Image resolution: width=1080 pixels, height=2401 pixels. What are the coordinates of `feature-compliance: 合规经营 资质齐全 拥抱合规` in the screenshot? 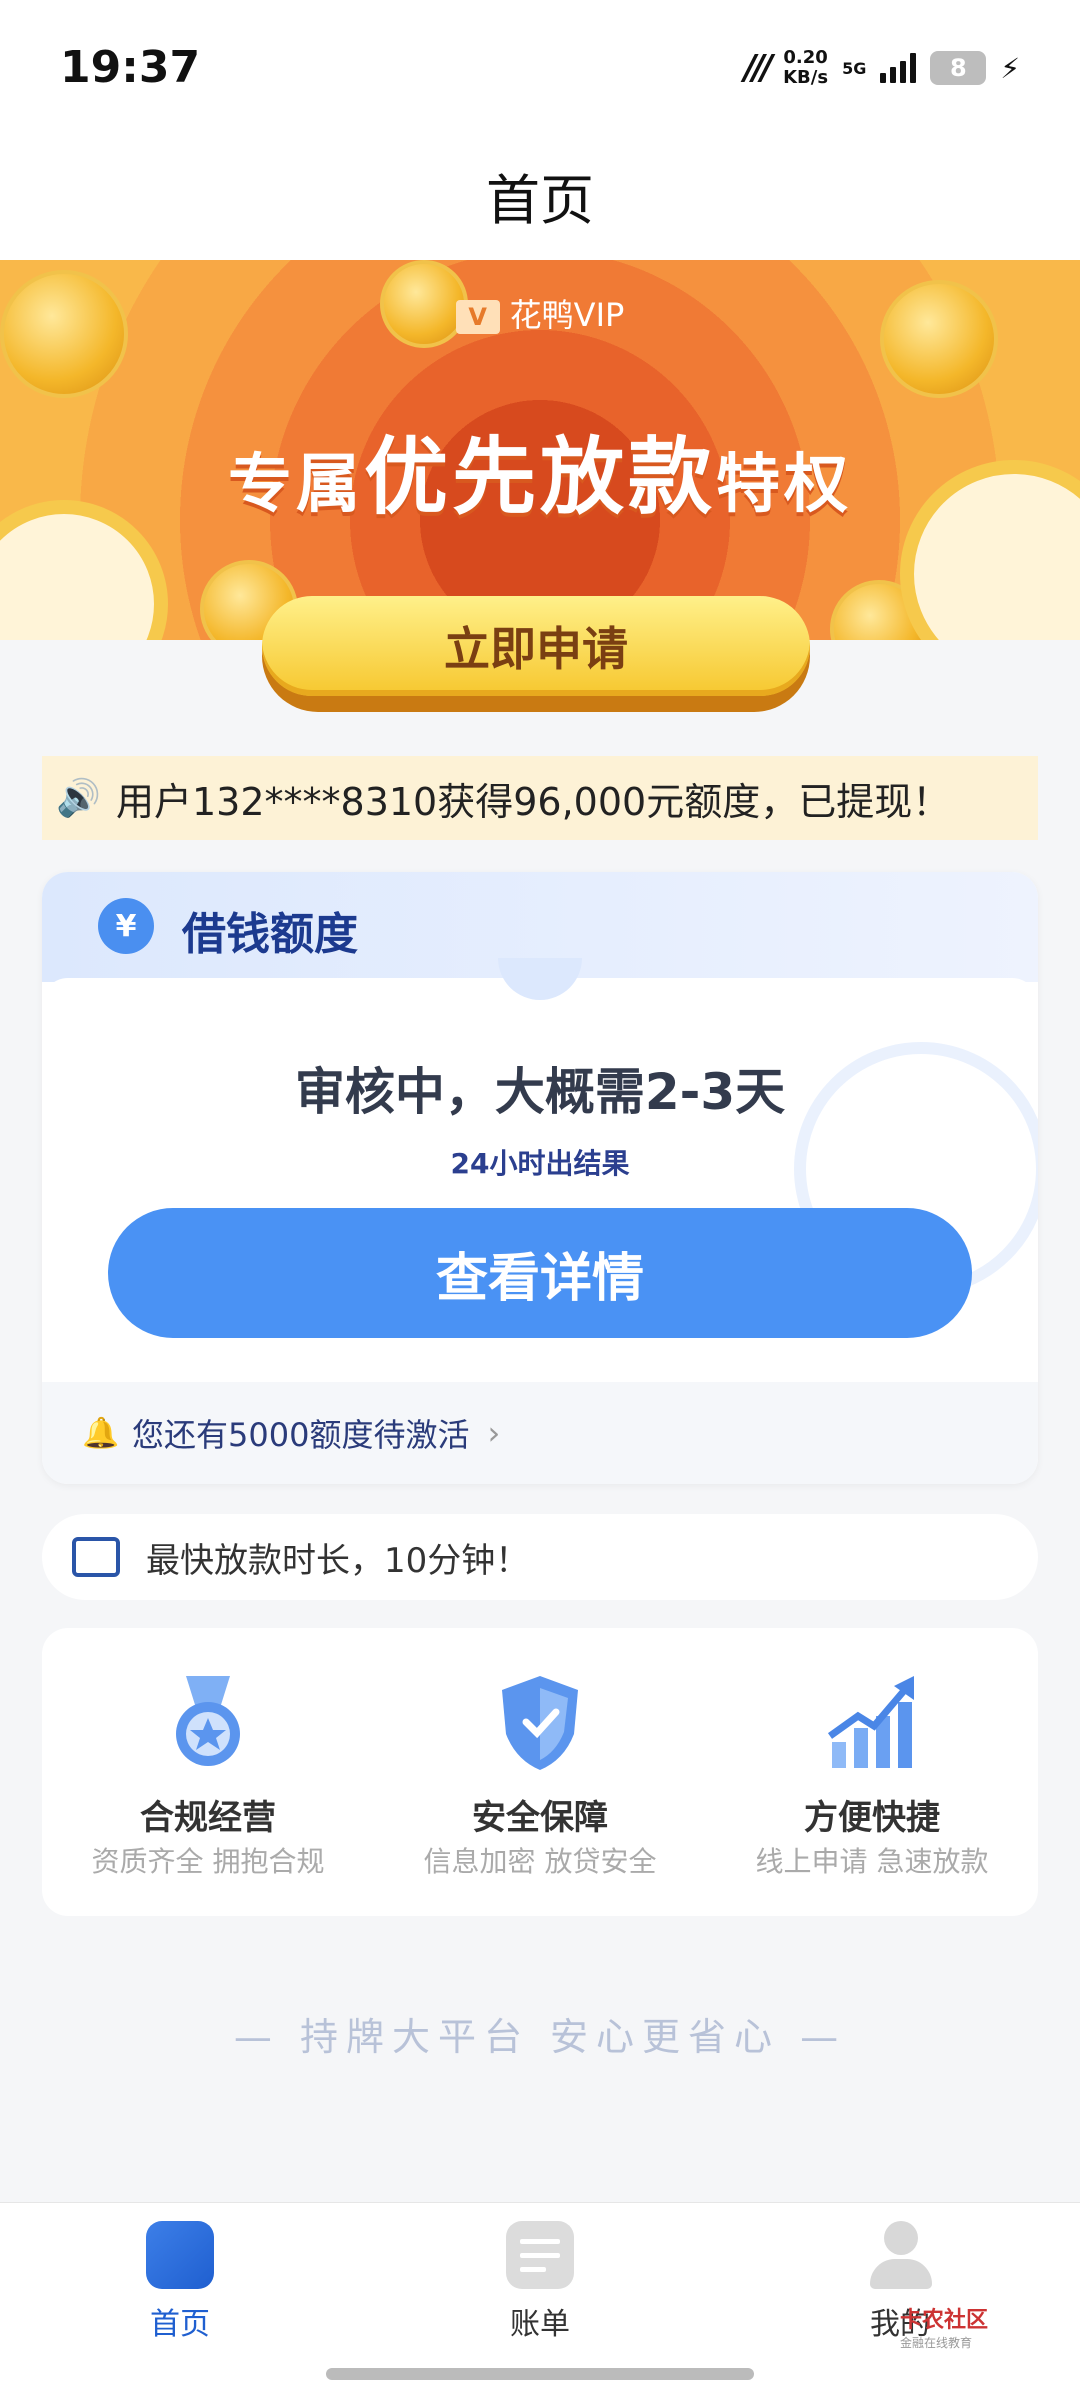 It's located at (208, 1772).